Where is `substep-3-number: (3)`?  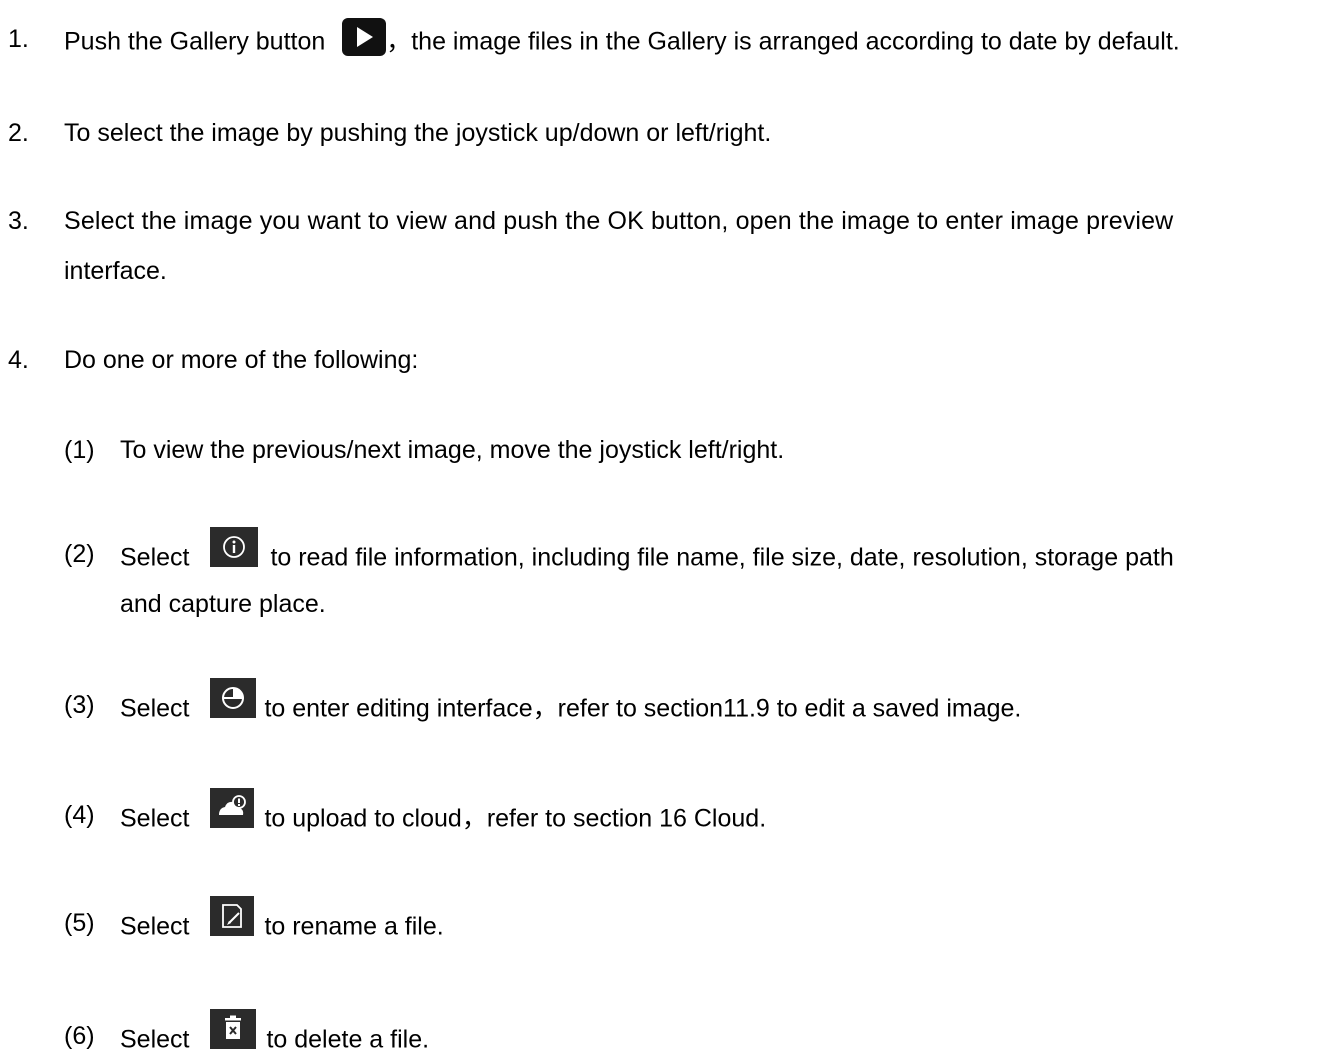
substep-3-number: (3) is located at coordinates (79, 705).